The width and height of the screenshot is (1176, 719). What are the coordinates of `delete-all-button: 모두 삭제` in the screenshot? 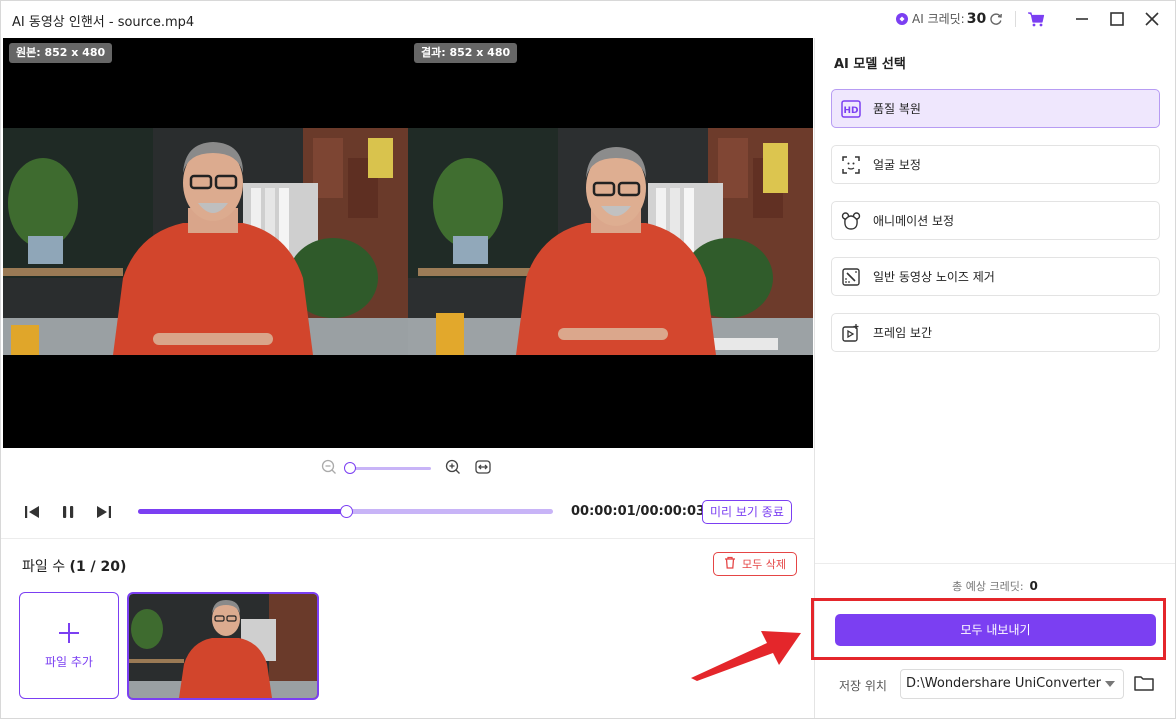 It's located at (755, 564).